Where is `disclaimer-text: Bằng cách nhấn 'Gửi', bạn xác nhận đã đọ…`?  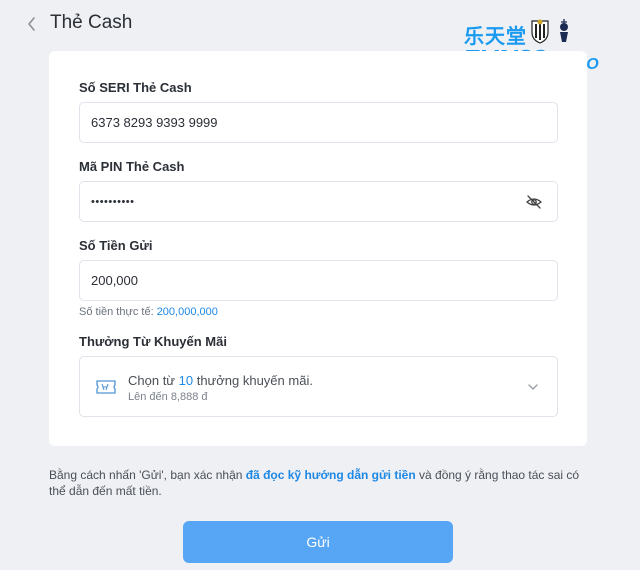
disclaimer-text: Bằng cách nhấn 'Gửi', bạn xác nhận đã đọ… is located at coordinates (319, 483).